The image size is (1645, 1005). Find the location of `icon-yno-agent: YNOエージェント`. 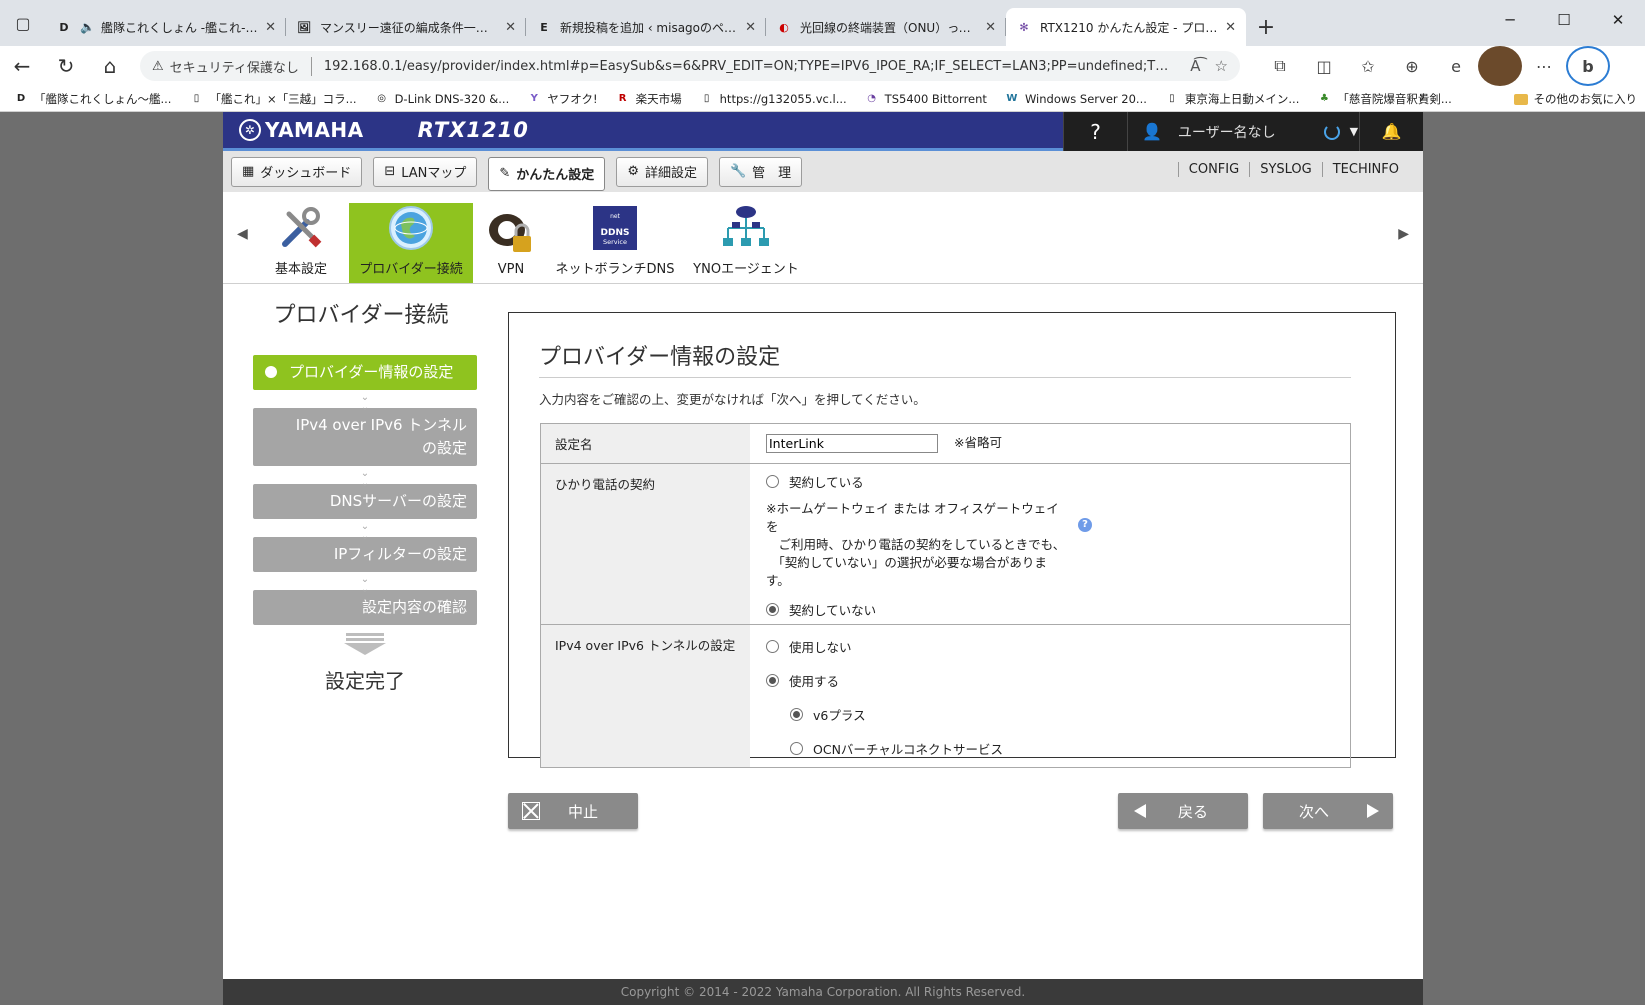

icon-yno-agent: YNOエージェント is located at coordinates (746, 243).